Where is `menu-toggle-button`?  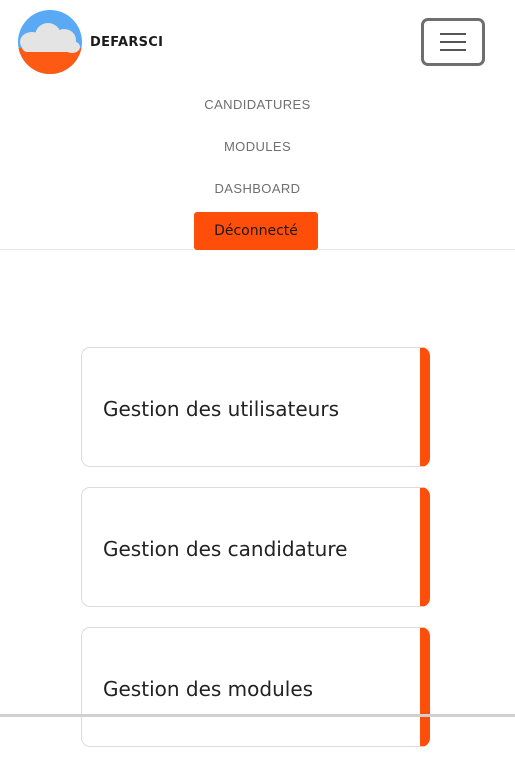
menu-toggle-button is located at coordinates (453, 42).